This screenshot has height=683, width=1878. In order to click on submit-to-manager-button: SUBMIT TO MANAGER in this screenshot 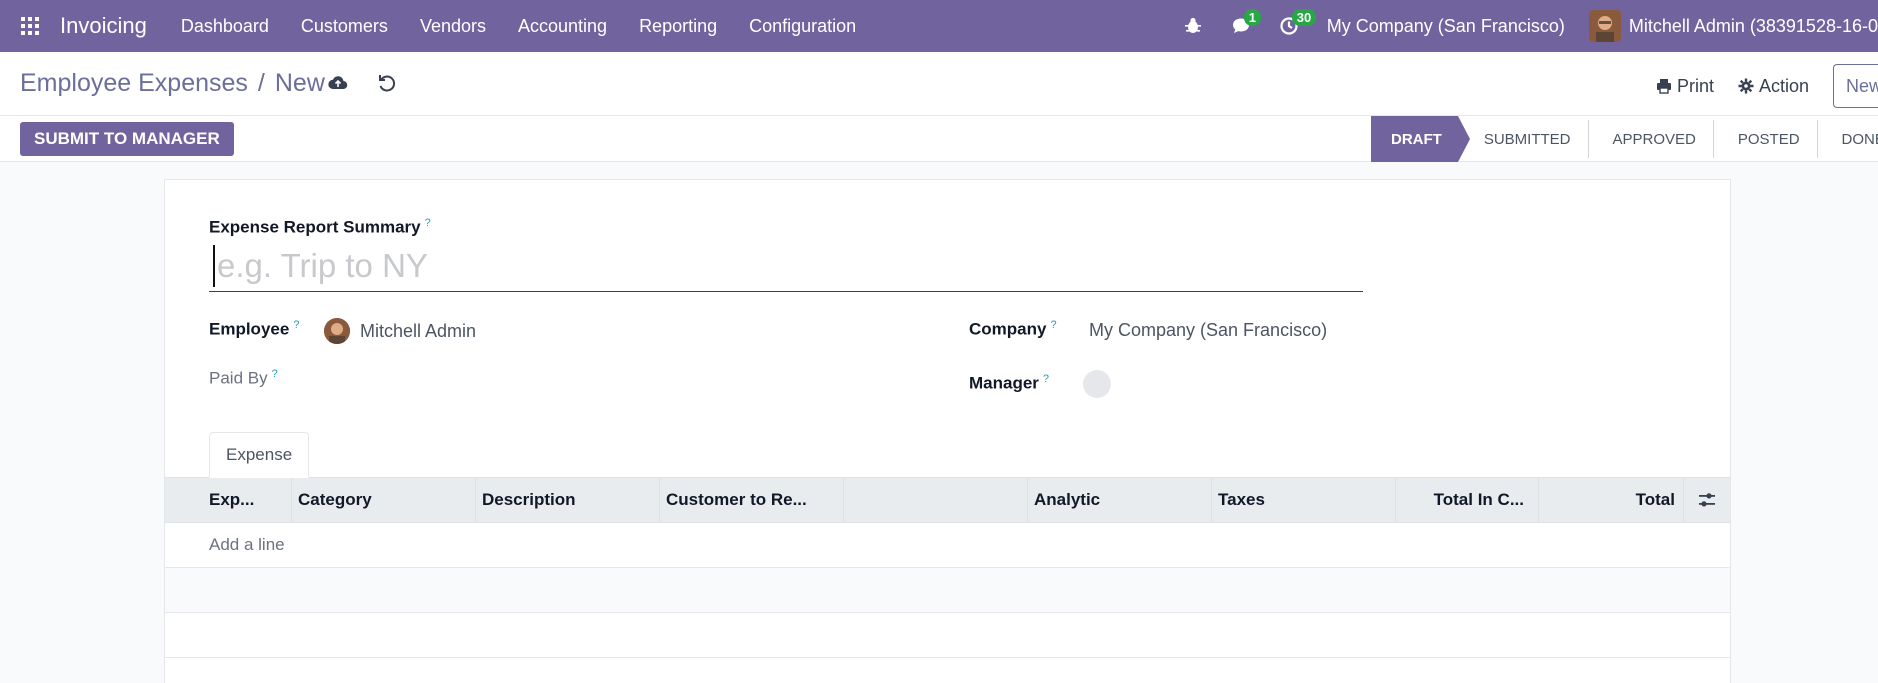, I will do `click(127, 139)`.